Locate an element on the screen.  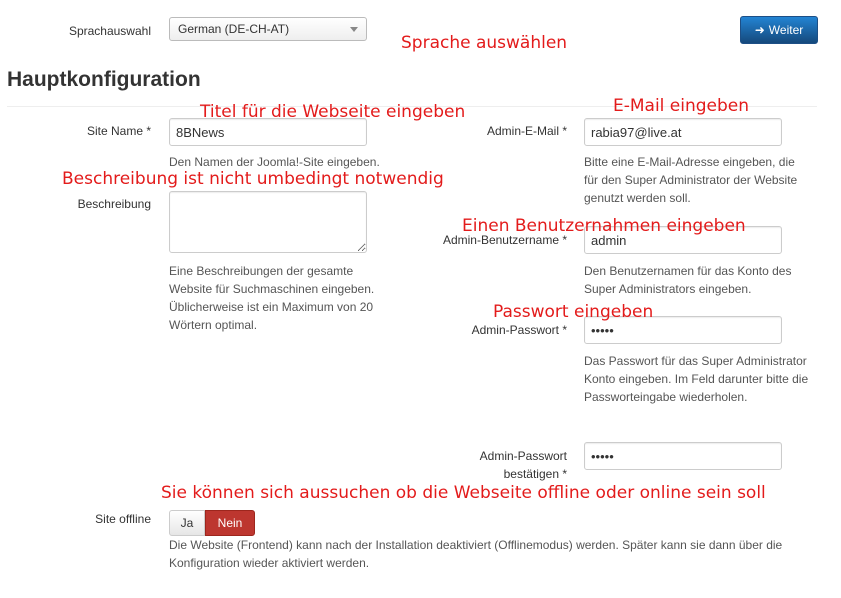
admin-email-input is located at coordinates (683, 132).